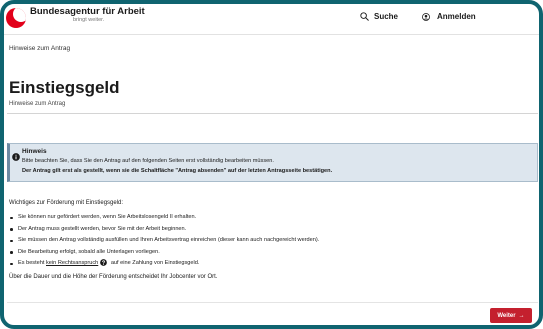 The width and height of the screenshot is (543, 329). Describe the element at coordinates (155, 263) in the screenshot. I see `list-item-text: auf eine Zahlung von Einstiegsgeld.` at that location.